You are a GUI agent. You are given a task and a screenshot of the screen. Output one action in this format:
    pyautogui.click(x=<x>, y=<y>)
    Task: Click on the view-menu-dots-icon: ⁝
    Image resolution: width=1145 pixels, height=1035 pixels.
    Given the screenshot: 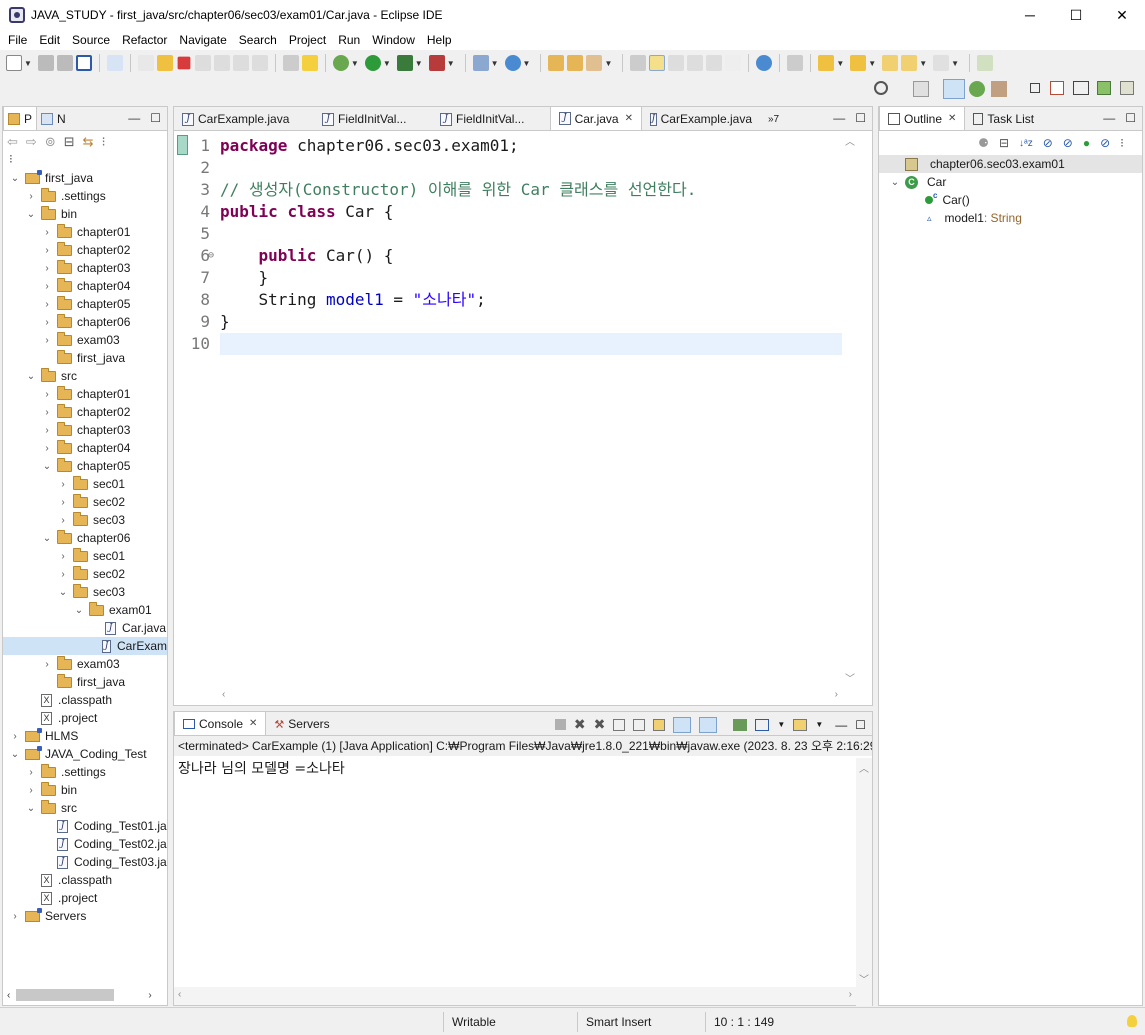 What is the action you would take?
    pyautogui.click(x=85, y=161)
    